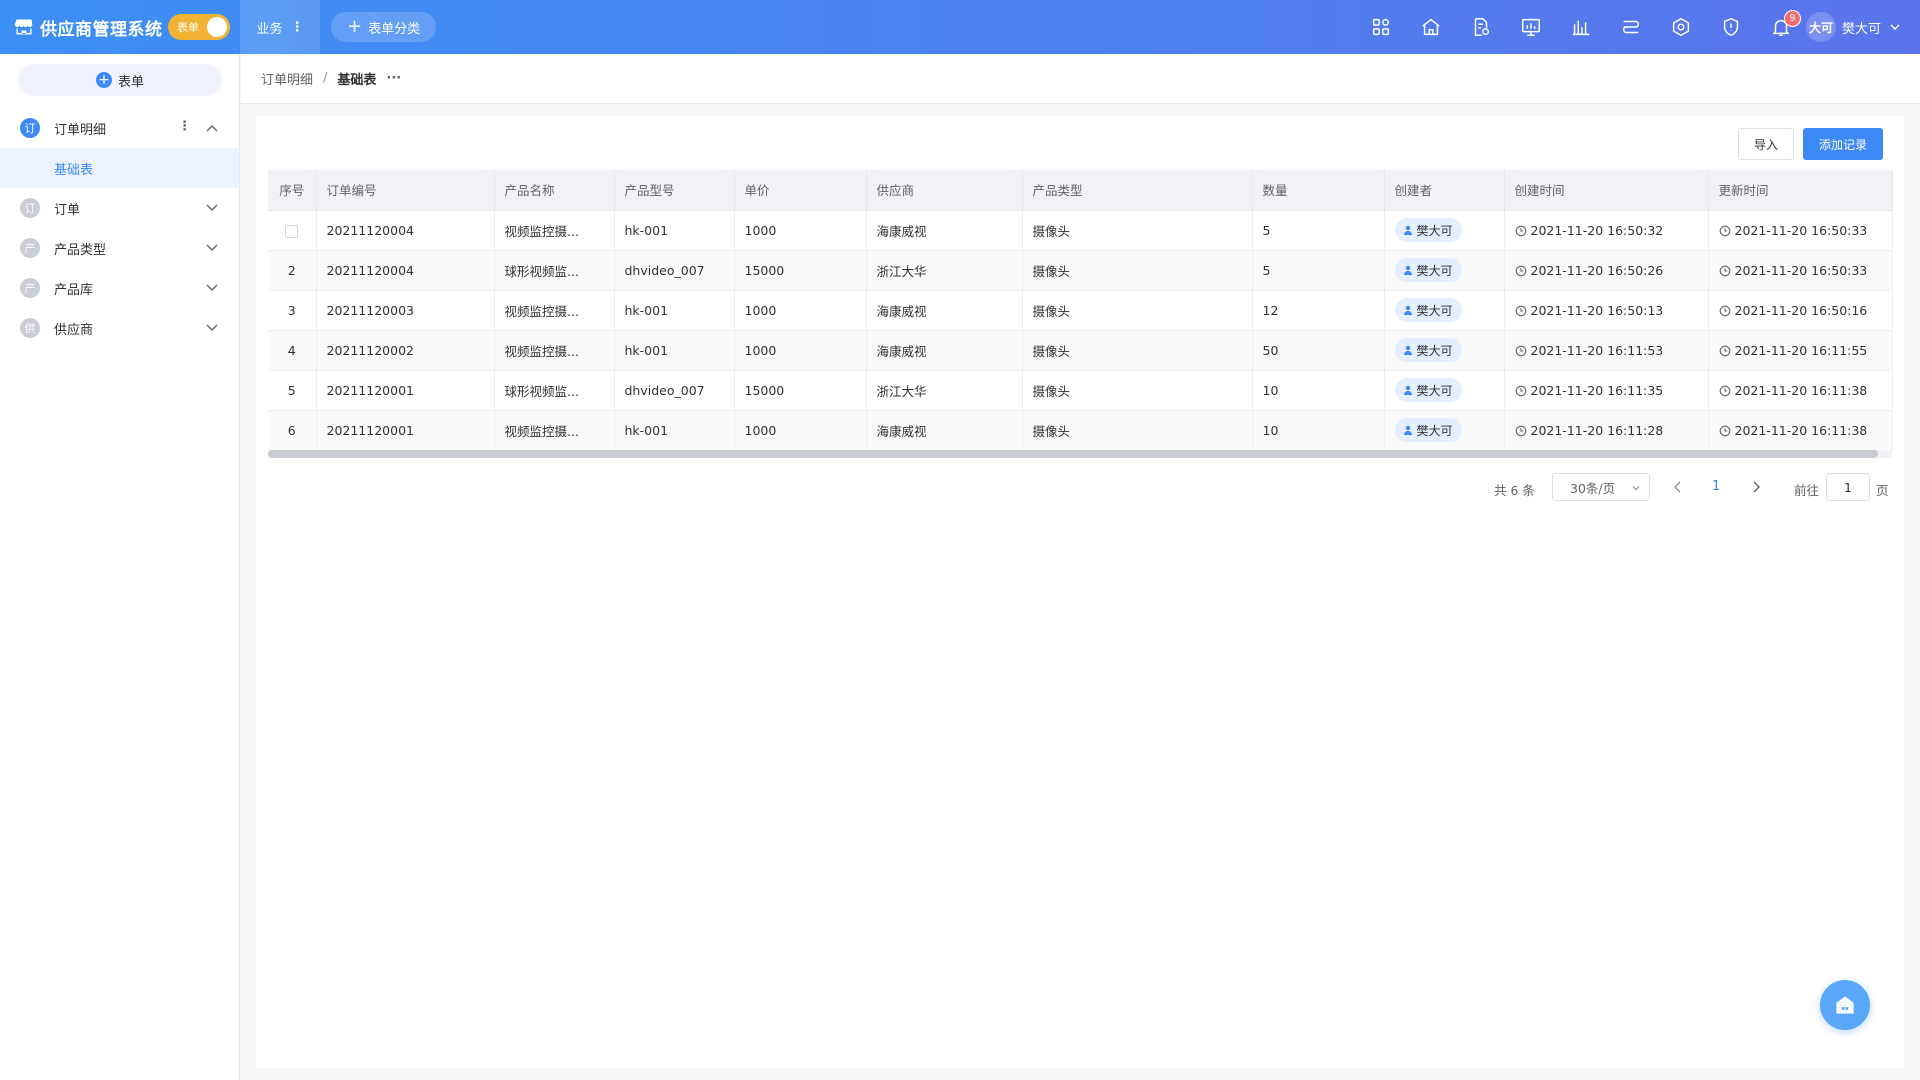 Image resolution: width=1920 pixels, height=1080 pixels. What do you see at coordinates (554, 190) in the screenshot?
I see `column-header: 产品名称` at bounding box center [554, 190].